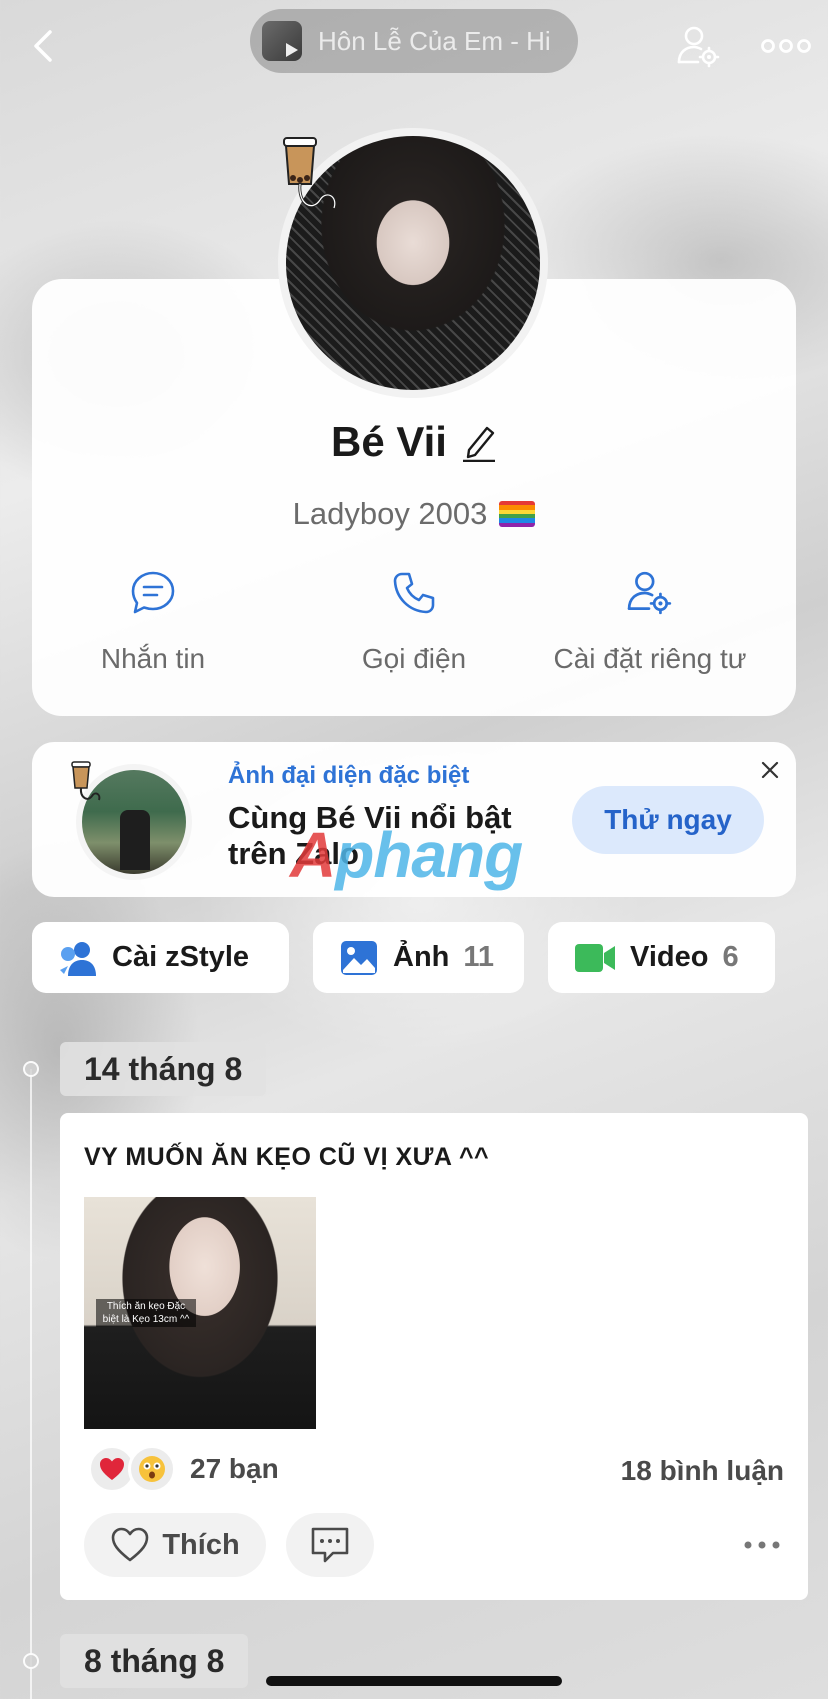 The height and width of the screenshot is (1699, 828). What do you see at coordinates (183, 1469) in the screenshot?
I see `reactions-summary: 27 bạn` at bounding box center [183, 1469].